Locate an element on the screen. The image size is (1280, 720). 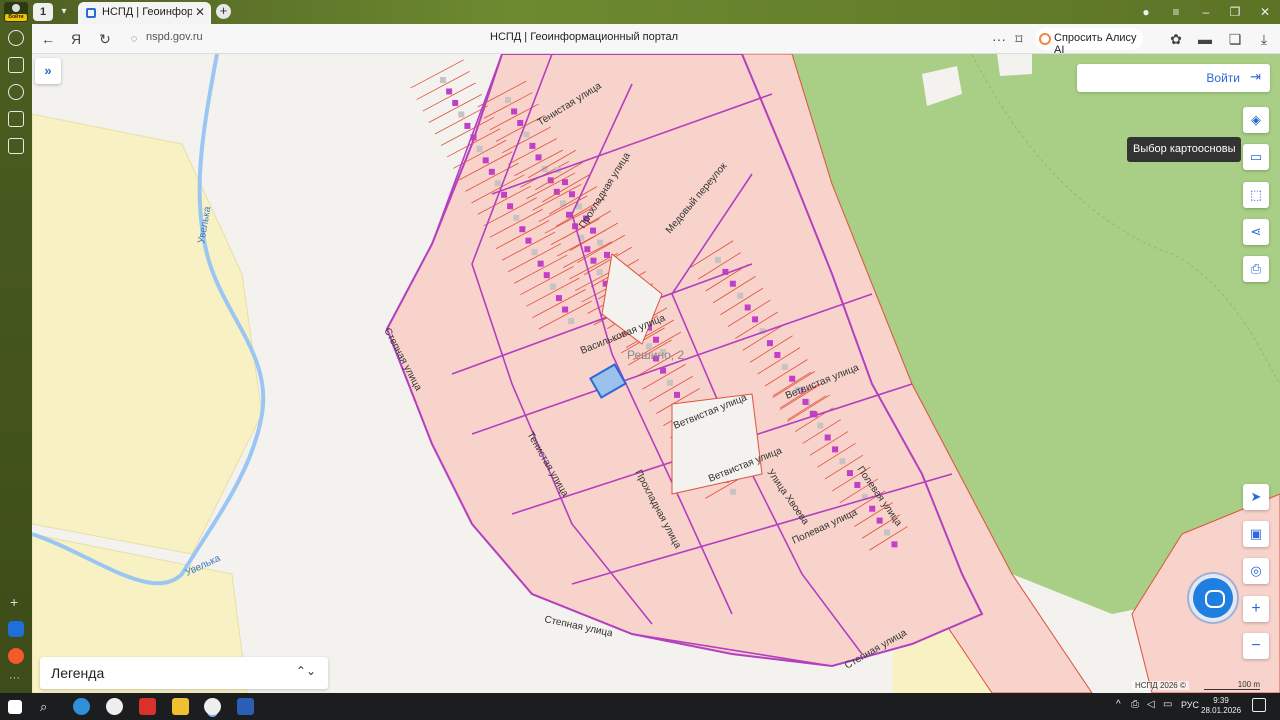
market-icon is located at coordinates (16, 656).